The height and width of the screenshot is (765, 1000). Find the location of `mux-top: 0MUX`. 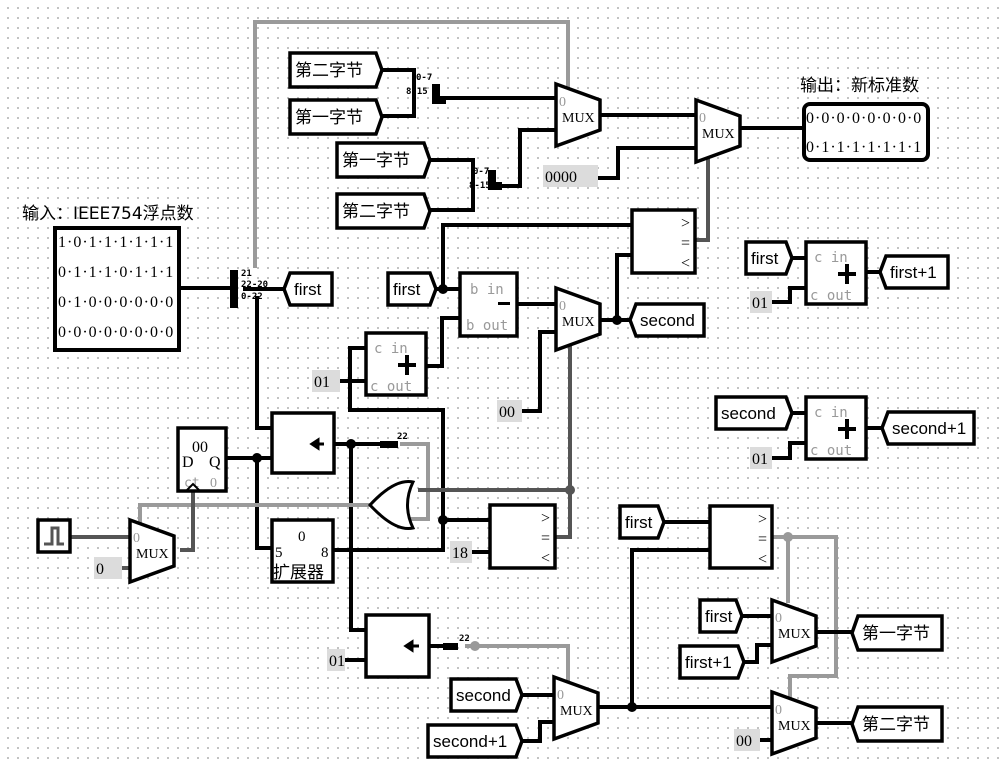

mux-top: 0MUX is located at coordinates (578, 115).